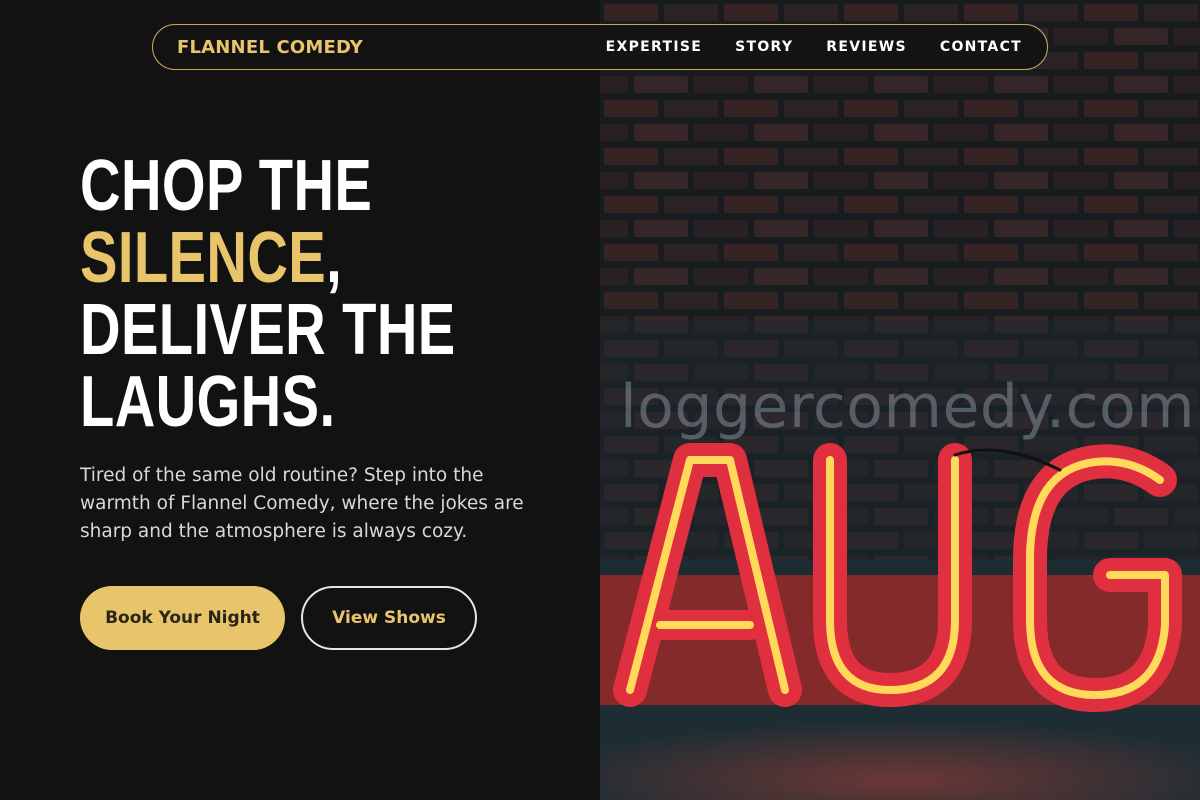 Image resolution: width=1200 pixels, height=800 pixels. I want to click on headline-line-3: DELIVER THE, so click(268, 330).